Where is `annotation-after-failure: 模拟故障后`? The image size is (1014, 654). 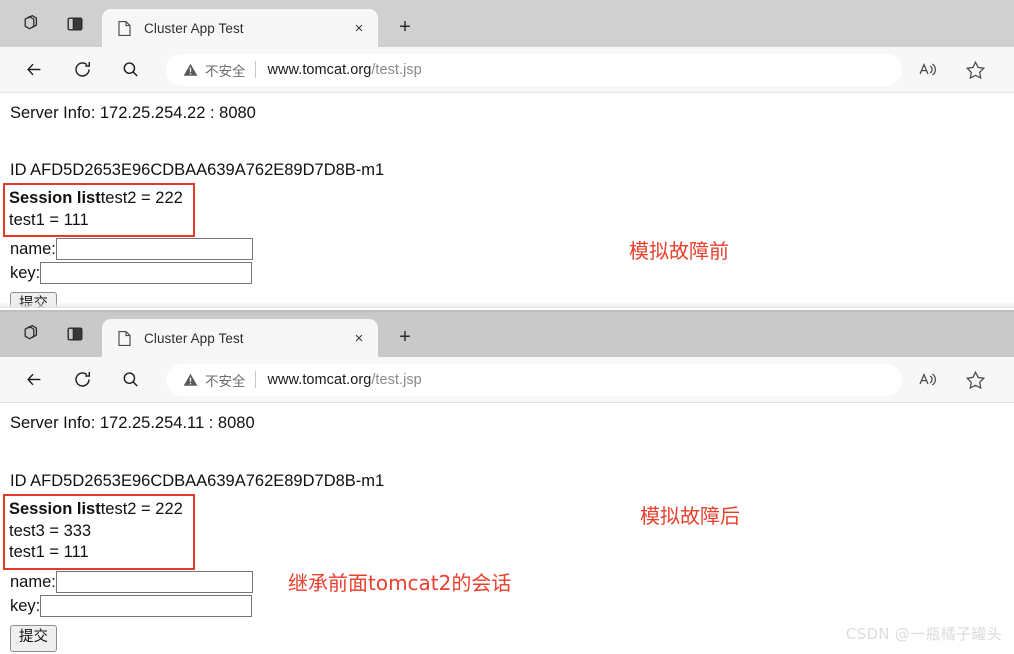 annotation-after-failure: 模拟故障后 is located at coordinates (690, 516).